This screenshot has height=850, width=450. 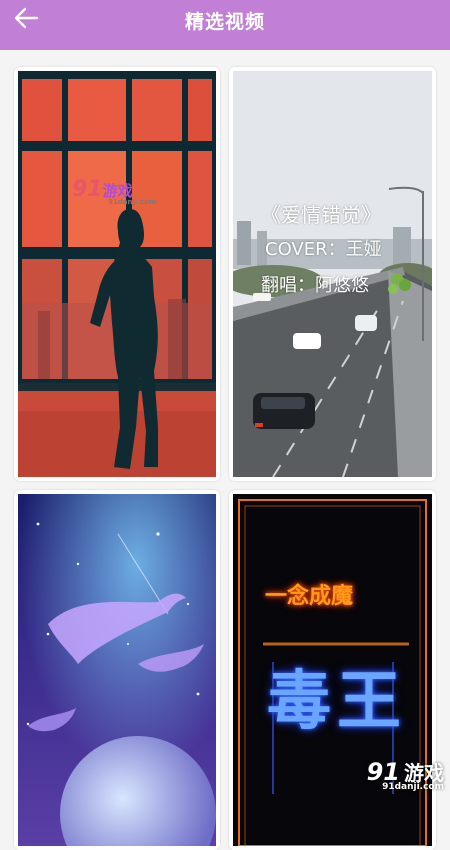 I want to click on neon-title: 一念成魔, so click(x=309, y=596).